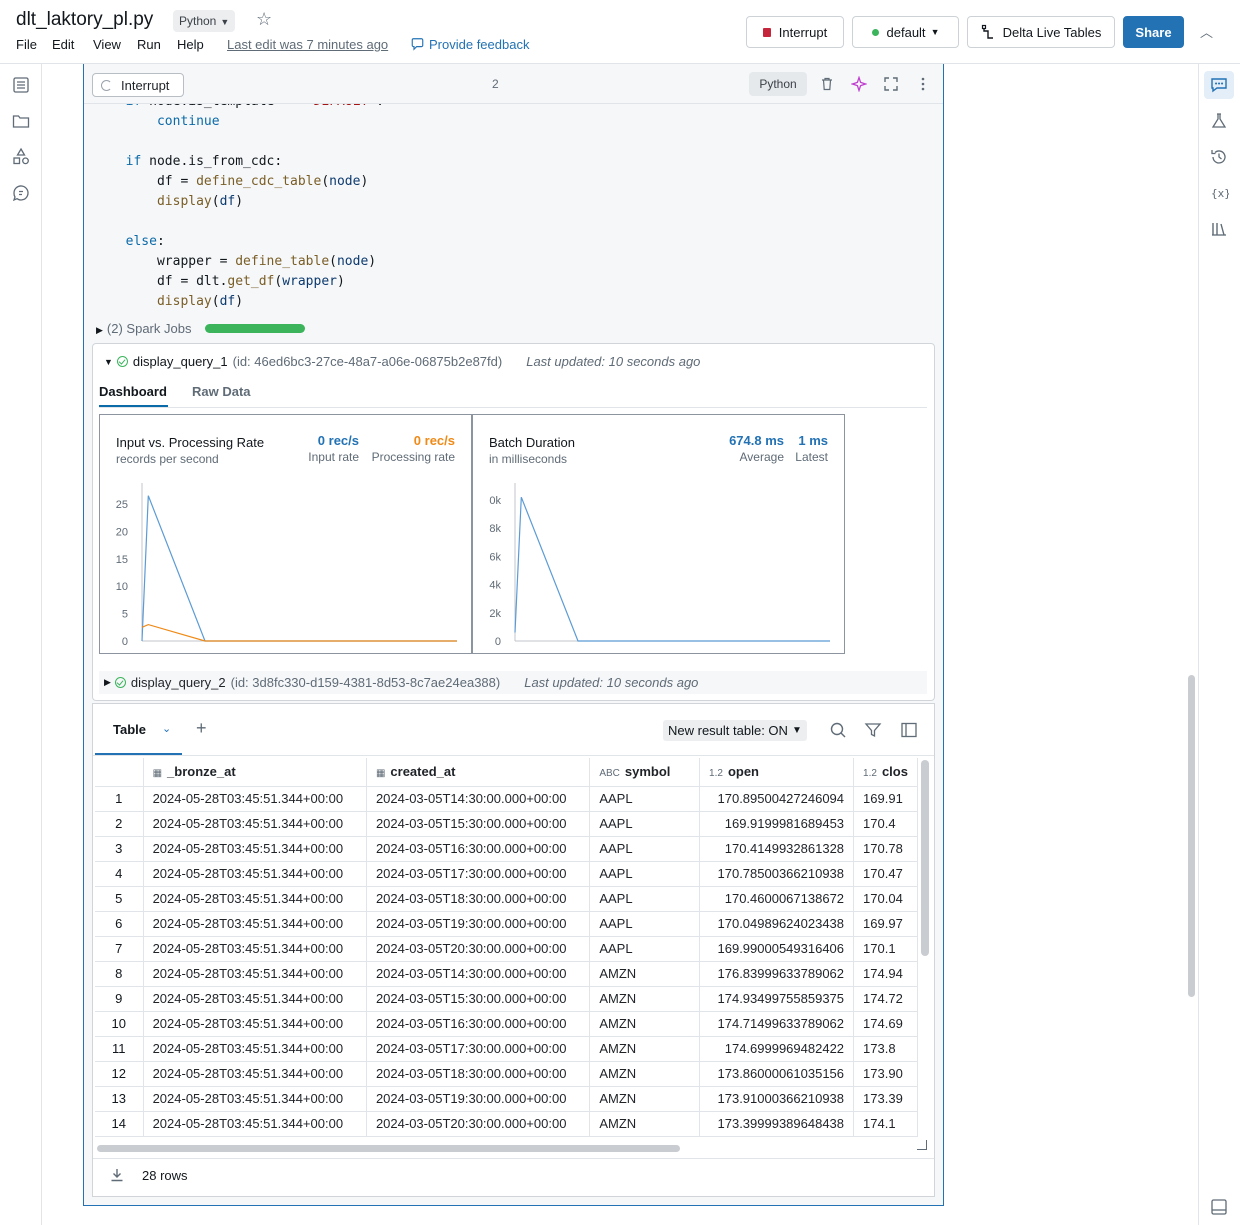 Image resolution: width=1240 pixels, height=1225 pixels. Describe the element at coordinates (478, 772) in the screenshot. I see `column-header: ▦ created_at` at that location.